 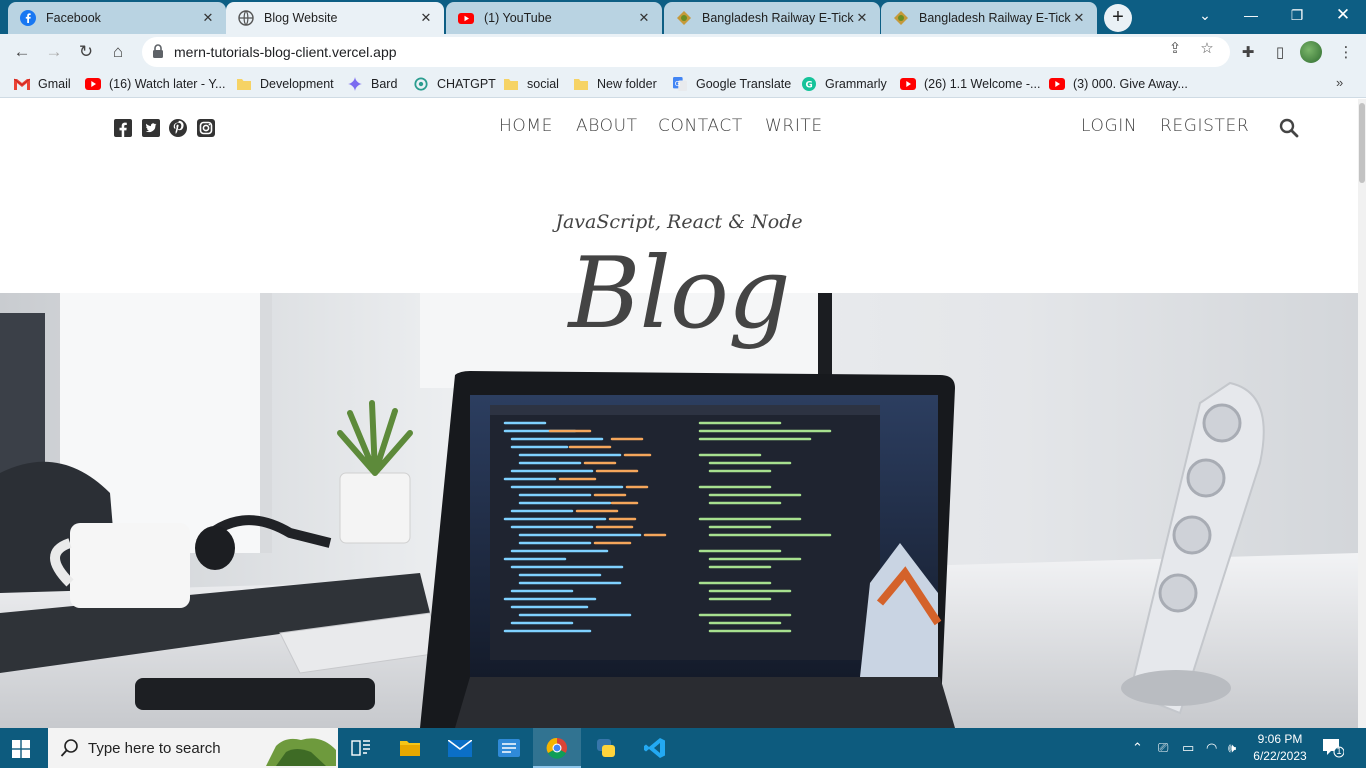 I want to click on close-window-button: ✕, so click(x=1343, y=16).